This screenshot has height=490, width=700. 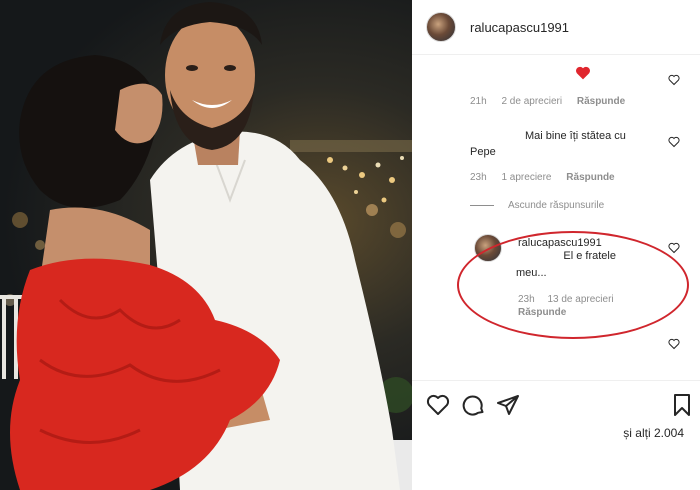 I want to click on post-header: ralucapascu1991, so click(x=556, y=27).